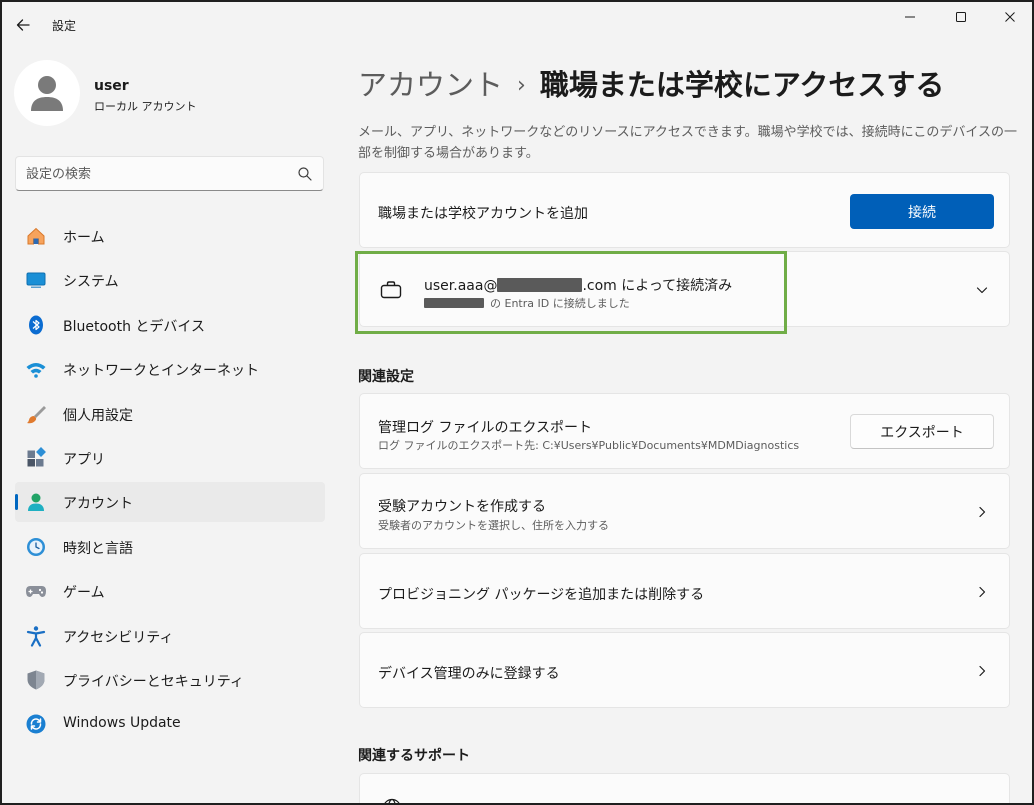  Describe the element at coordinates (493, 525) in the screenshot. I see `exam-account-subtitle: 受験者のアカウントを選択し、住所を入力する` at that location.